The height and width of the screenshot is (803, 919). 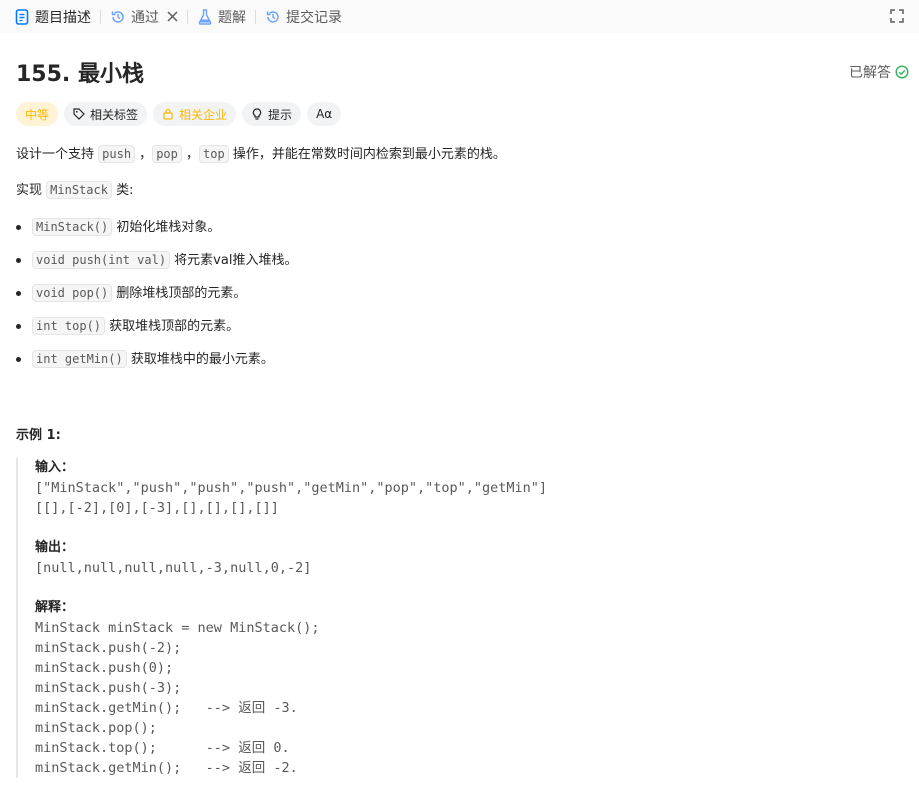 I want to click on font-size-label: Aα, so click(x=324, y=114).